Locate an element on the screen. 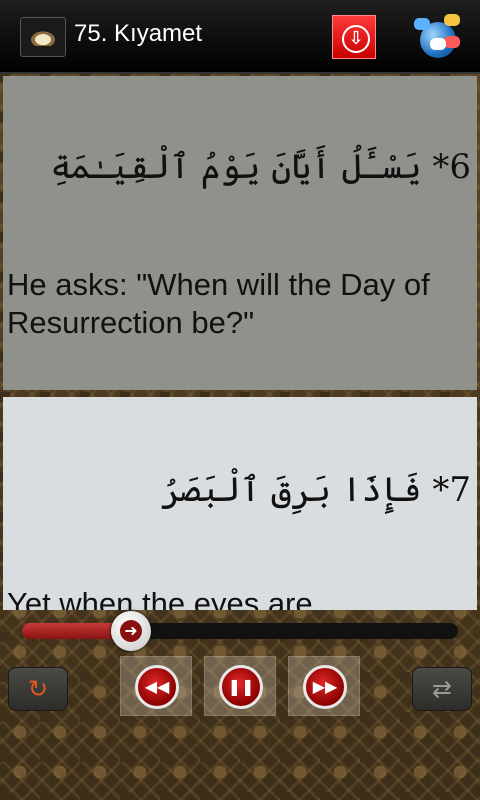  repeat-icon: ↻ is located at coordinates (38, 689).